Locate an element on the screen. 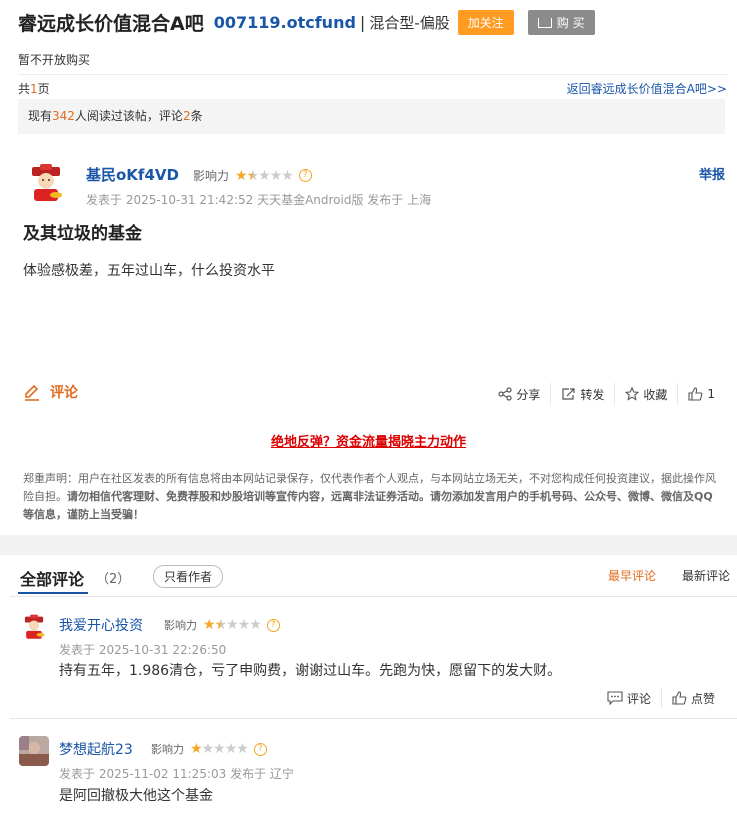 The height and width of the screenshot is (817, 737). purchase-status: 暂不开放购买 is located at coordinates (54, 60).